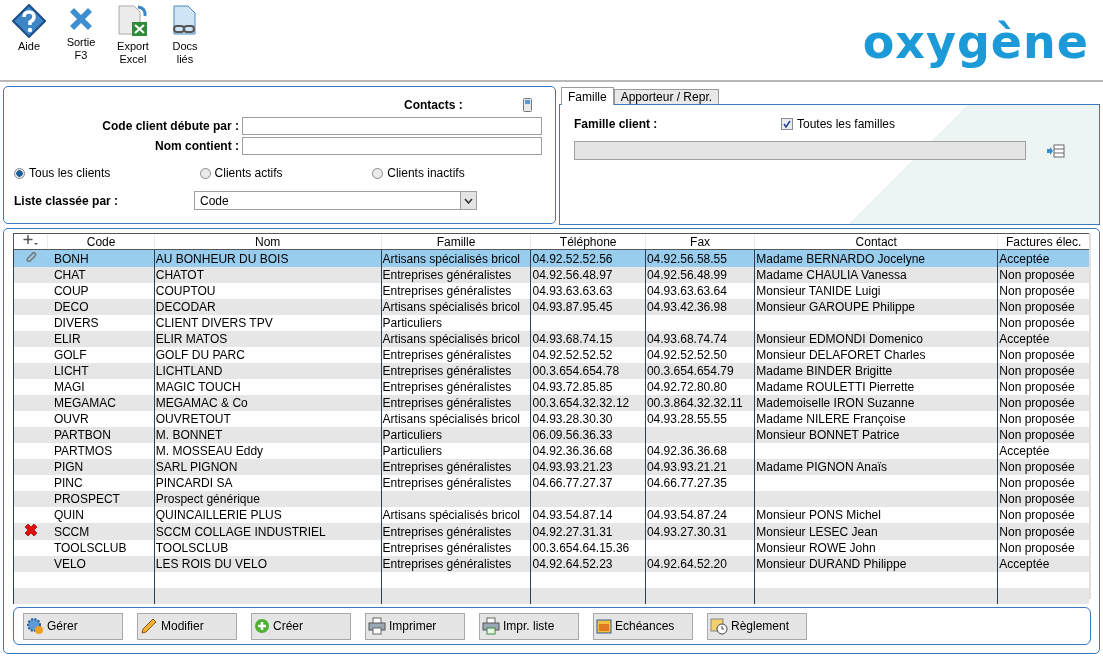  I want to click on column-header: Code, so click(101, 241).